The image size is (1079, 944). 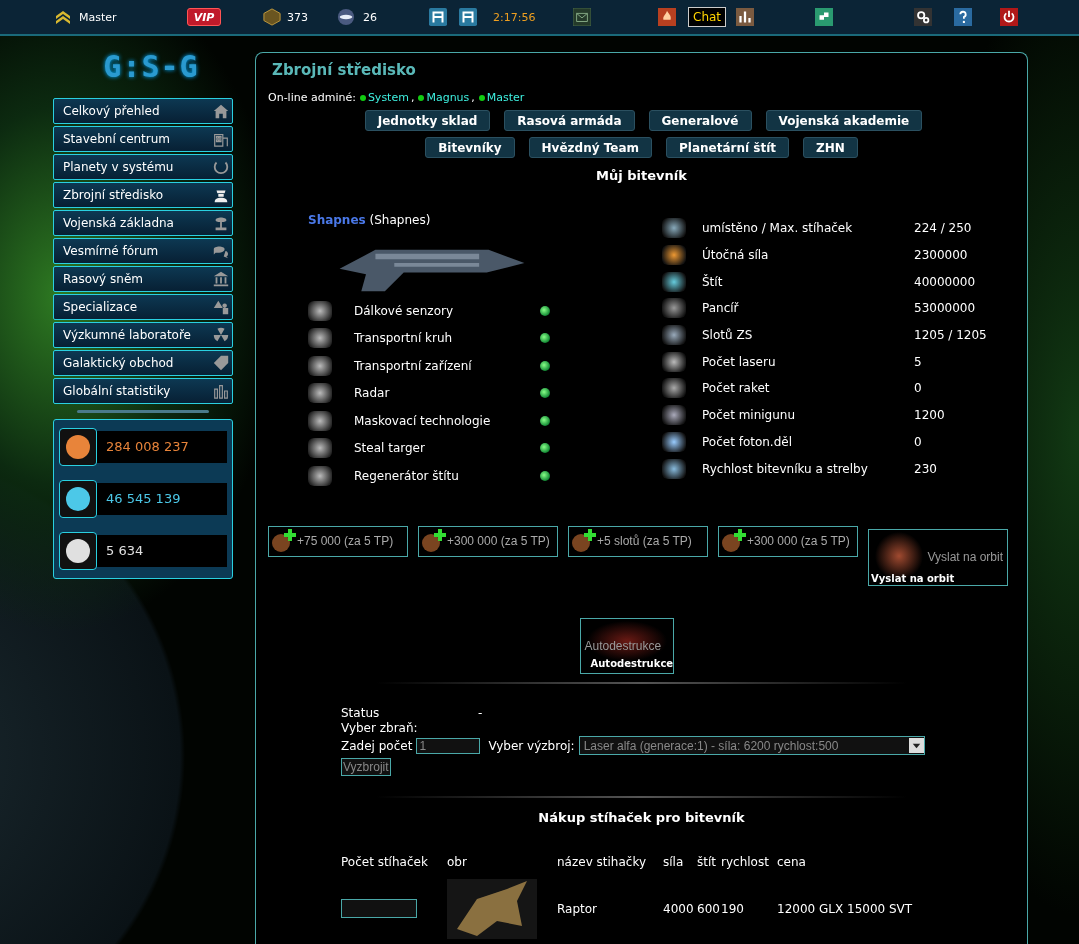 I want to click on vip-button: VIP, so click(x=204, y=17).